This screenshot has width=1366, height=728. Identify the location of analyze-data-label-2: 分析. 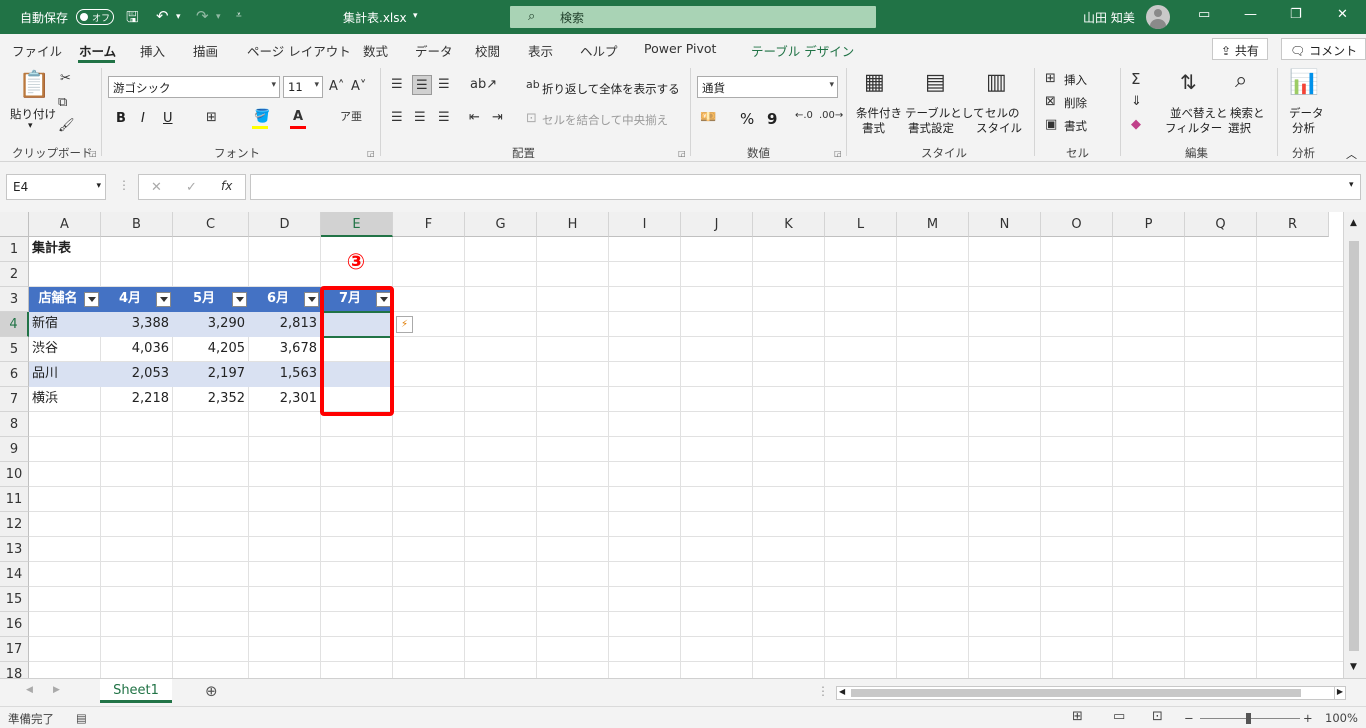
(1303, 128).